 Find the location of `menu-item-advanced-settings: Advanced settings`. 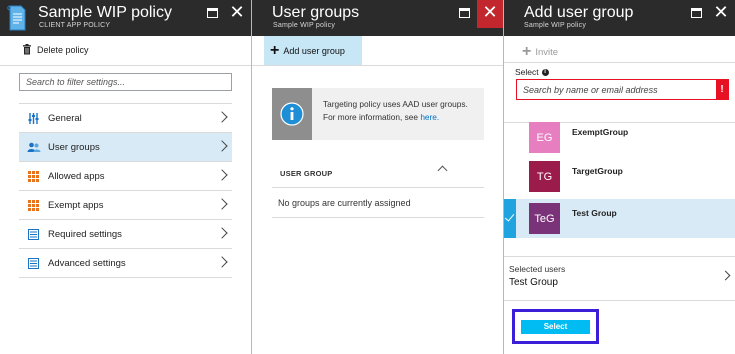

menu-item-advanced-settings: Advanced settings is located at coordinates (125, 263).